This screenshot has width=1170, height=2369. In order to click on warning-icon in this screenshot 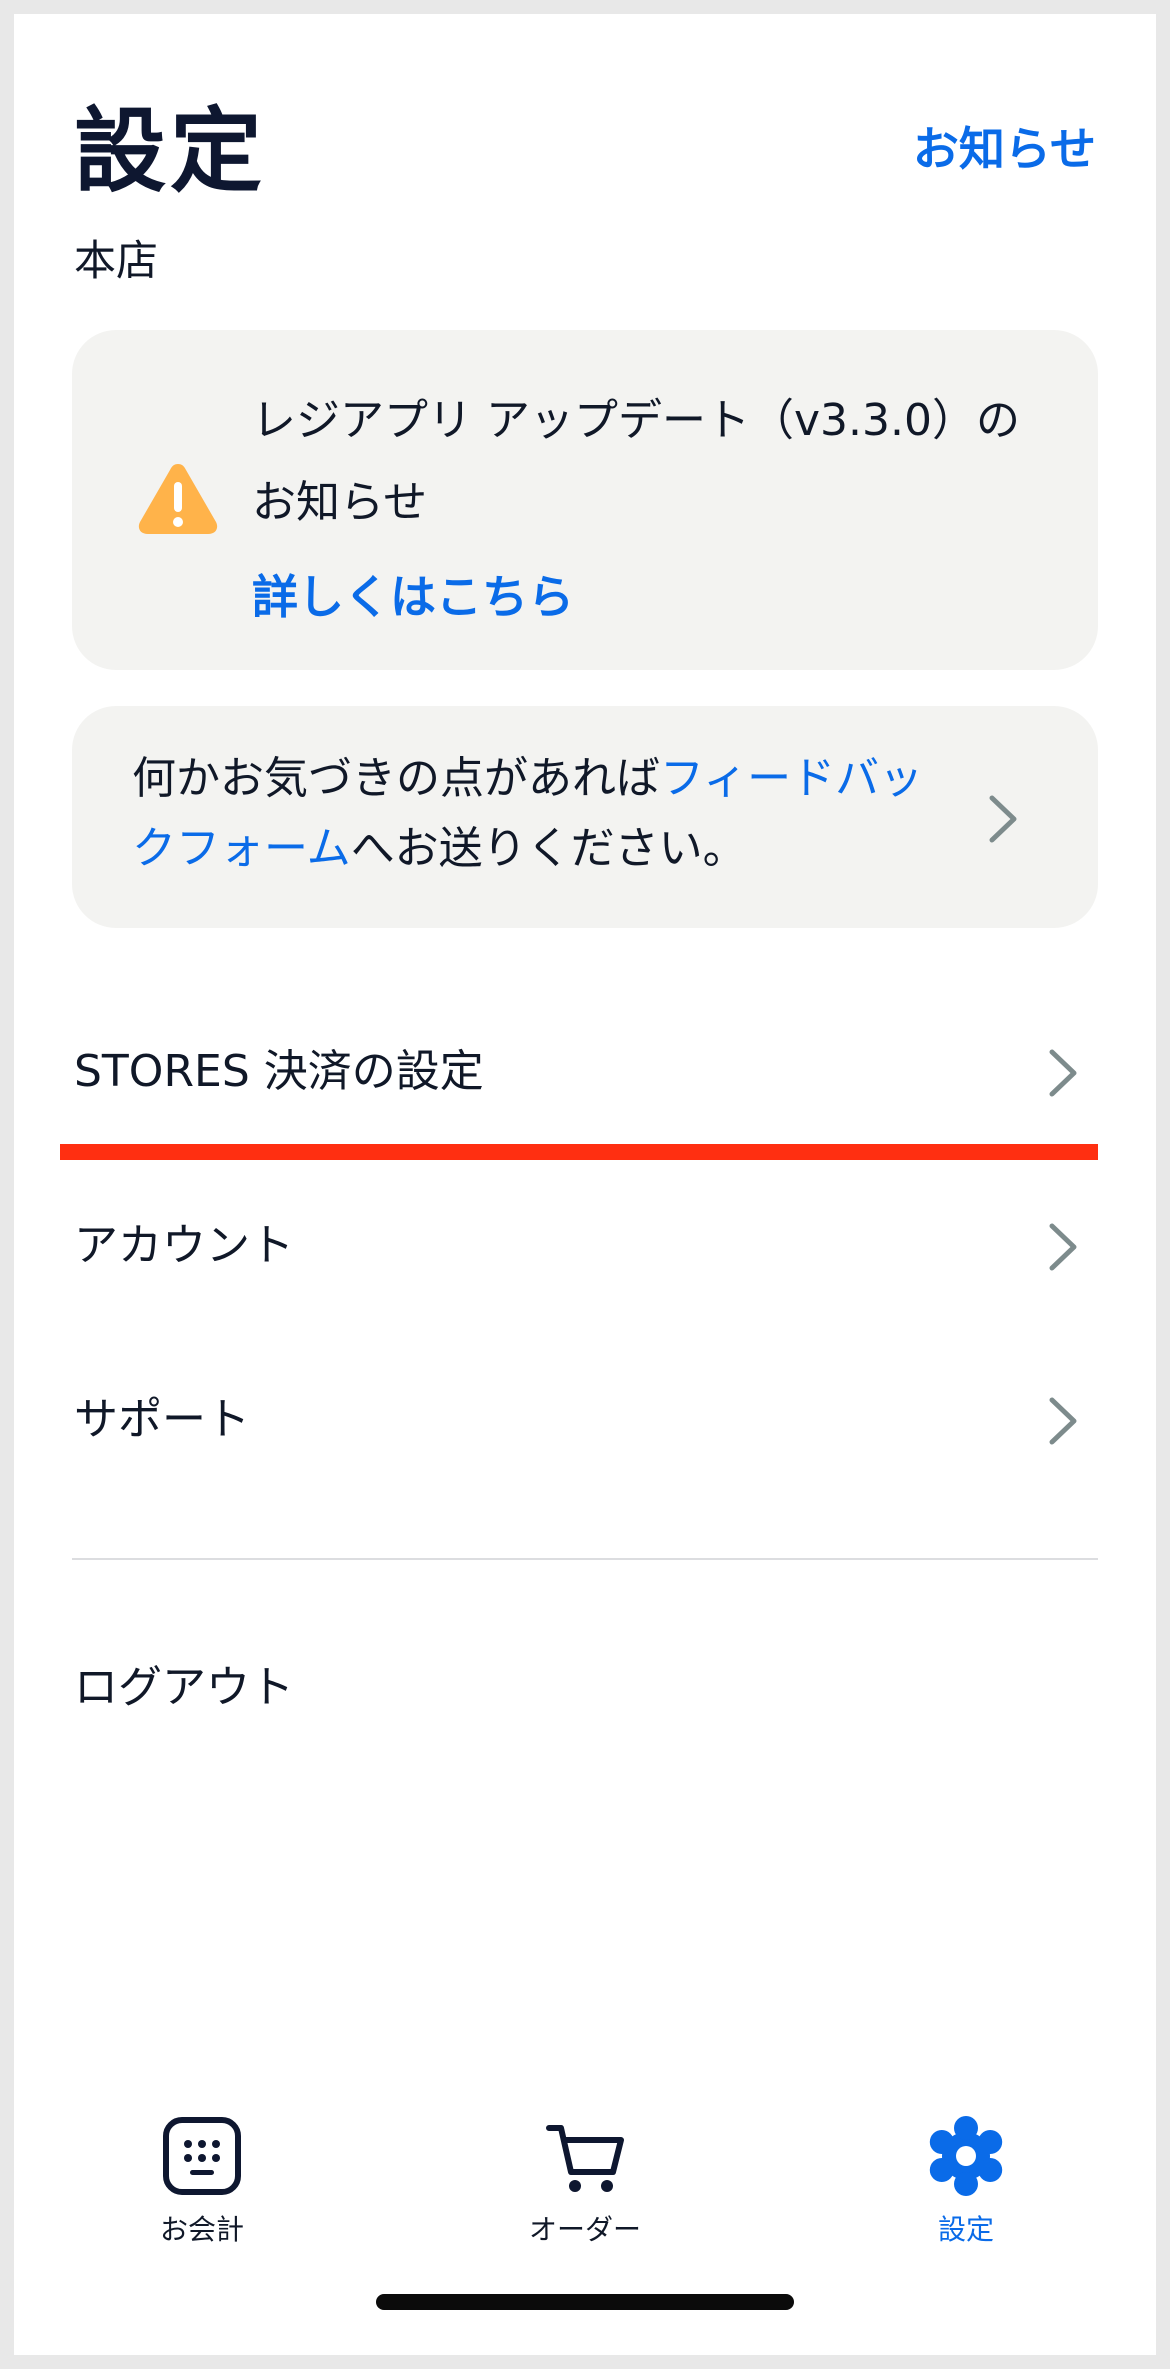, I will do `click(178, 499)`.